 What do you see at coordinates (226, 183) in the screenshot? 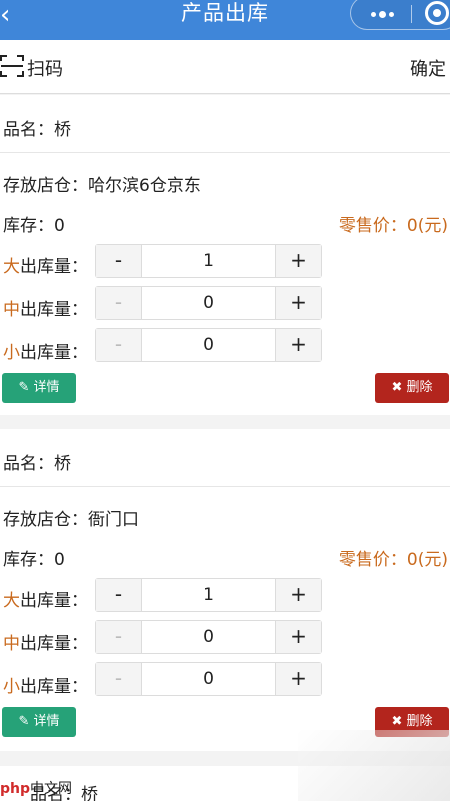
I see `warehouse-row: 存放店仓：哈尔滨6仓京东` at bounding box center [226, 183].